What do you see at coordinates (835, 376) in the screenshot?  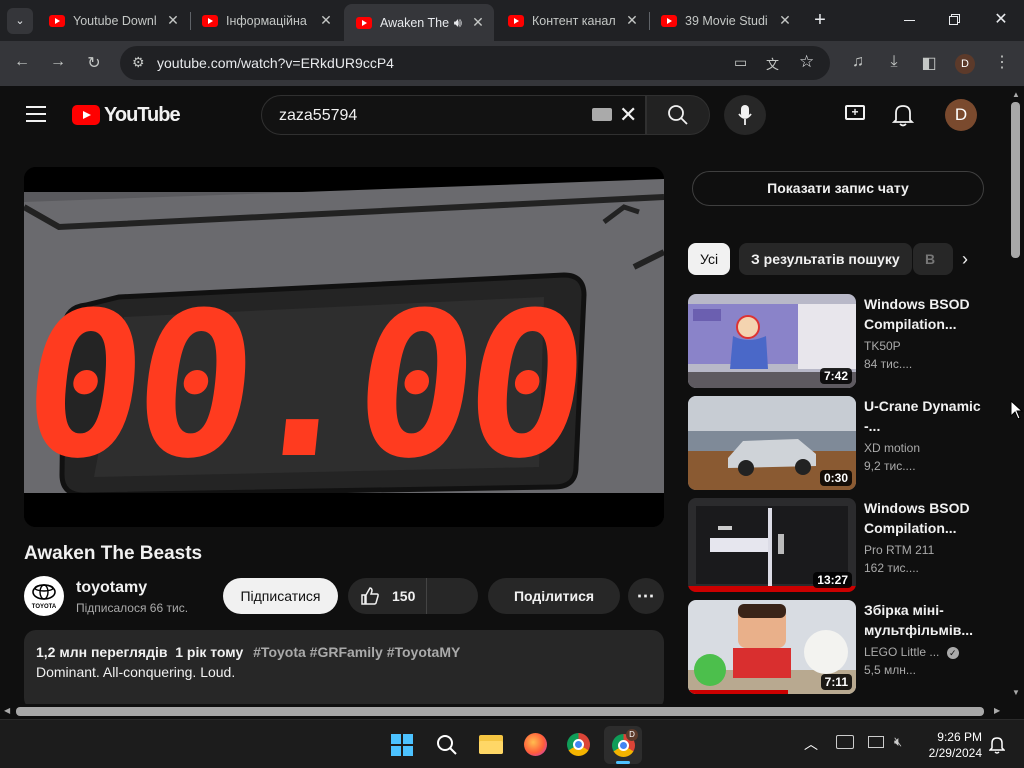 I see `video-duration: 7:42` at bounding box center [835, 376].